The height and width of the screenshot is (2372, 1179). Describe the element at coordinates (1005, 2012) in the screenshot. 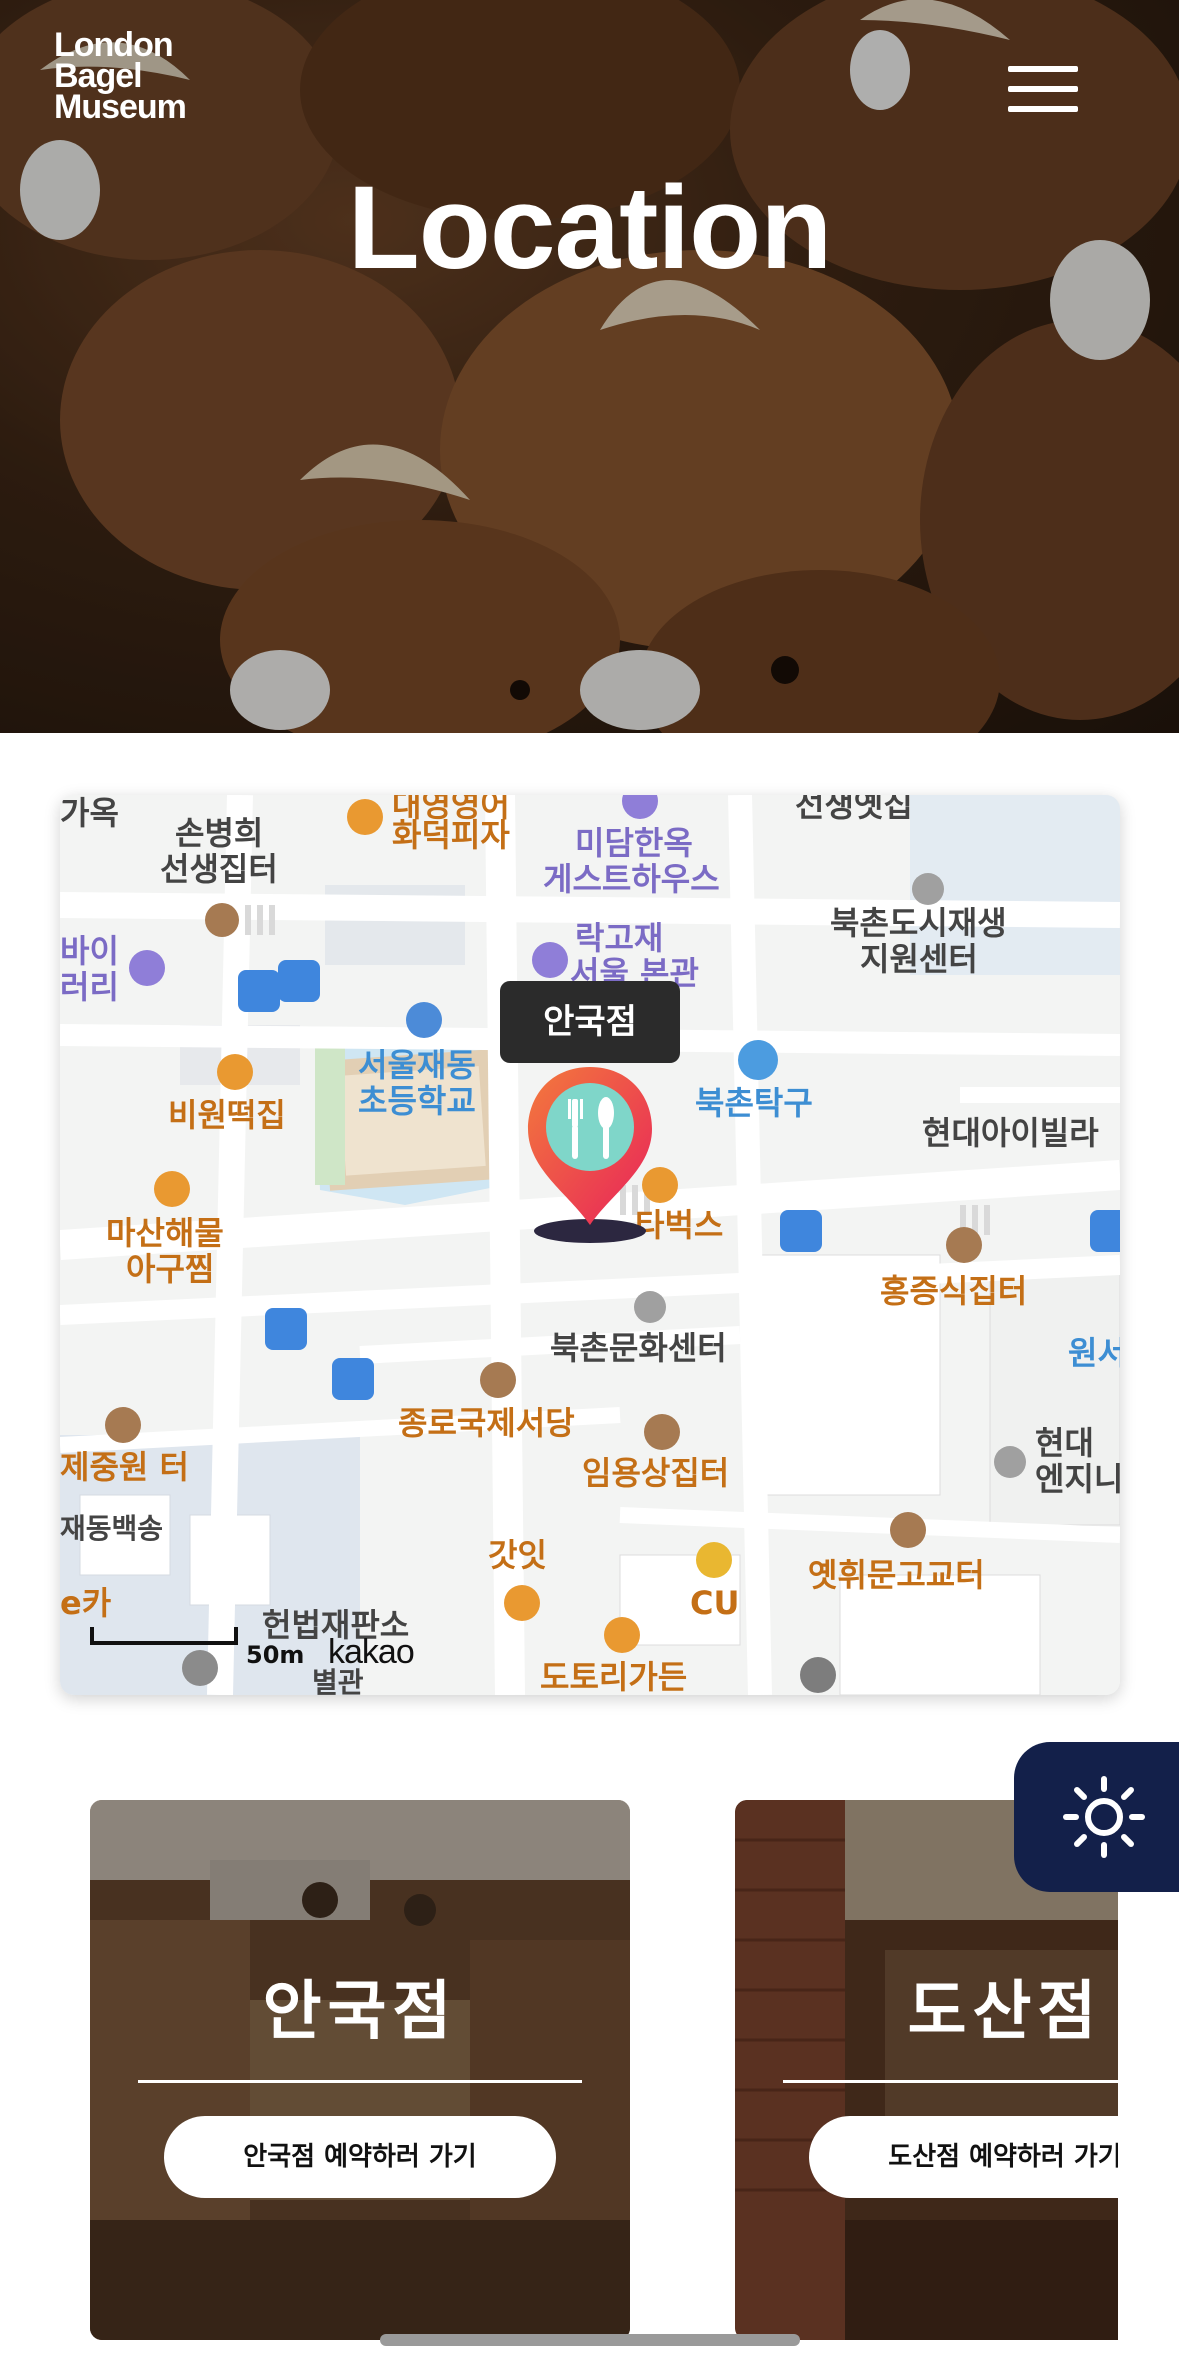

I see `branch-name: 도산점` at that location.